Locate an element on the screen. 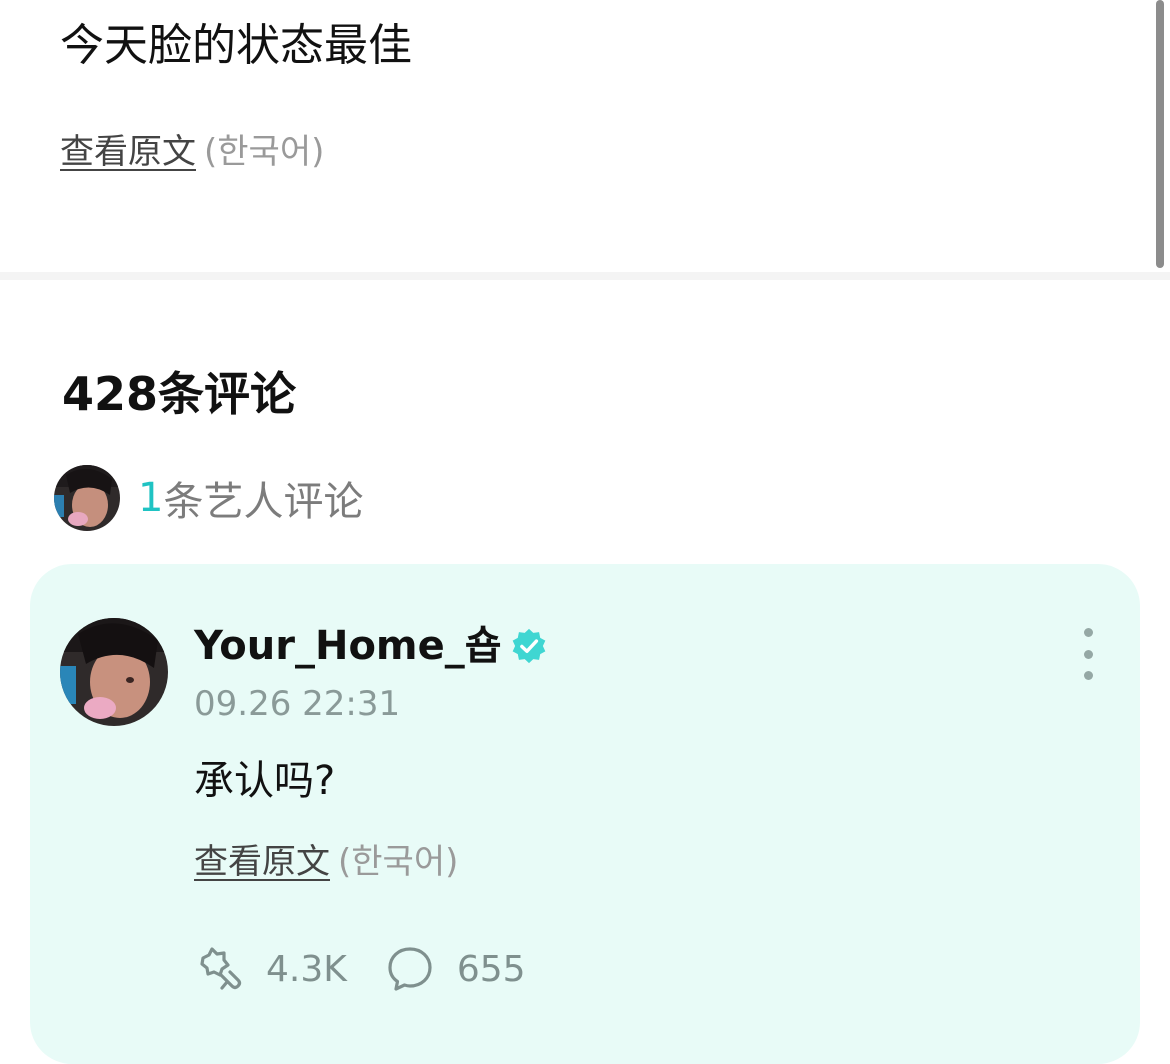 Image resolution: width=1170 pixels, height=1064 pixels. comment-translation-row: 查看原文 (한국어) is located at coordinates (326, 862).